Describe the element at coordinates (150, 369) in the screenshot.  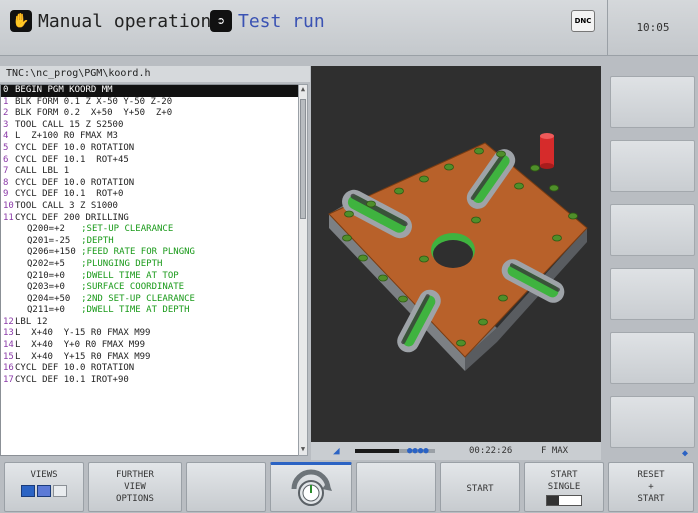
I see `program-line: 16CYCL DEF 10.0 ROTATION` at that location.